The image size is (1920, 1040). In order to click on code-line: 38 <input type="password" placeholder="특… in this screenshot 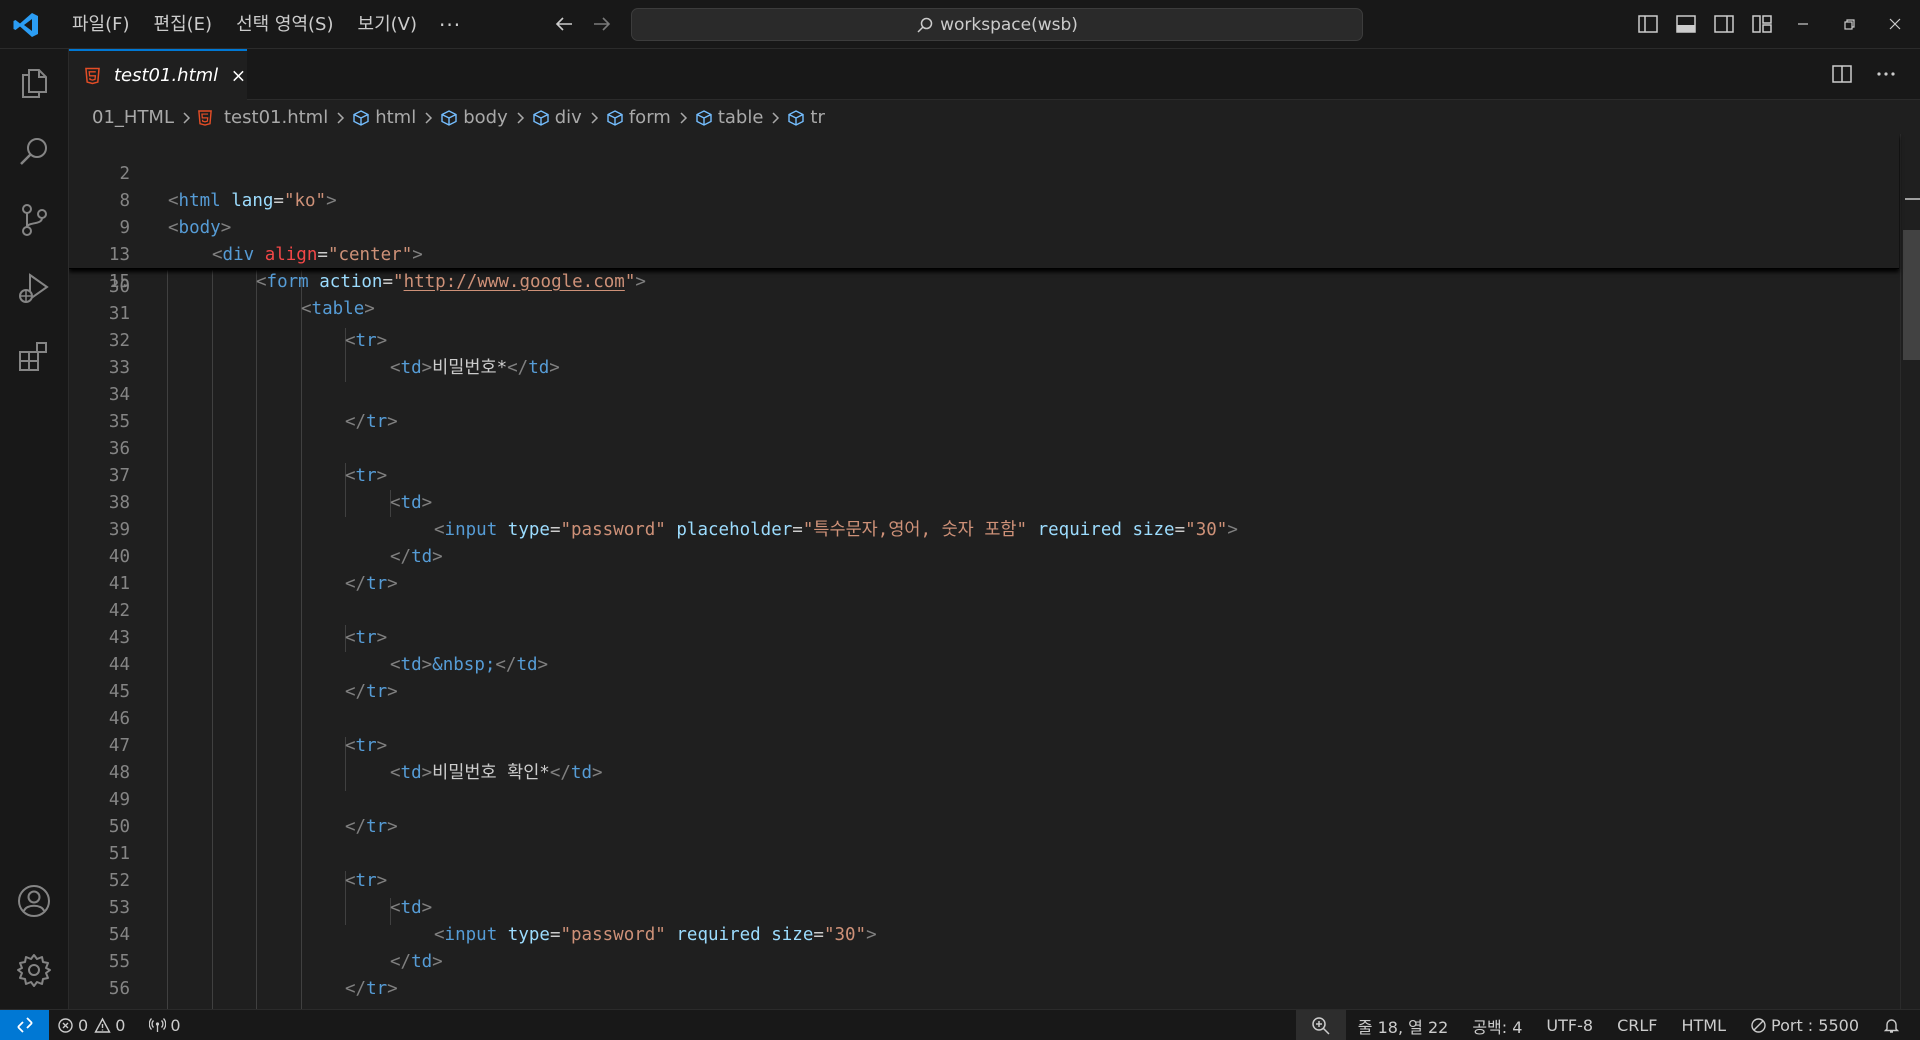, I will do `click(984, 515)`.